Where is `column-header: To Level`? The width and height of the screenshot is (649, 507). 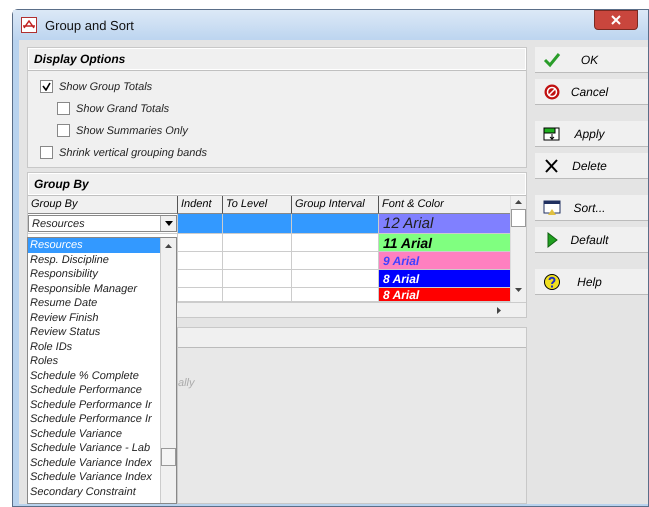
column-header: To Level is located at coordinates (257, 205).